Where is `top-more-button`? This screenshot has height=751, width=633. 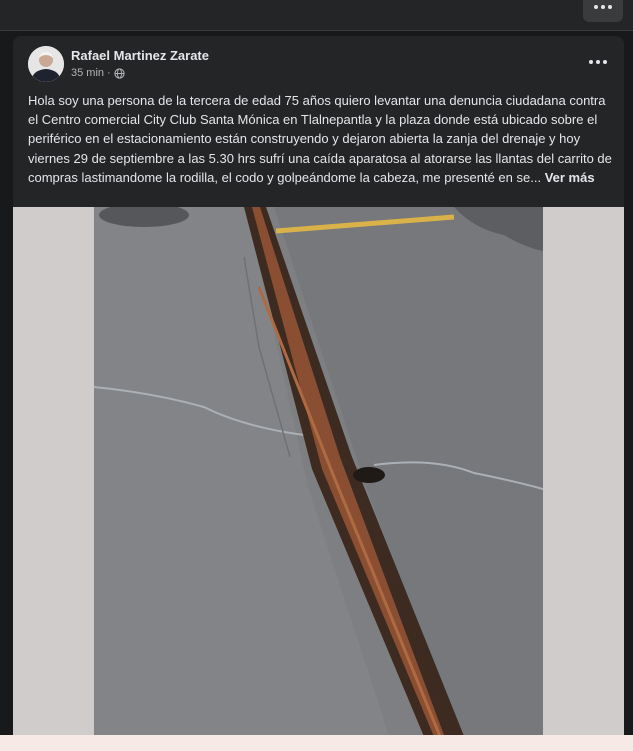
top-more-button is located at coordinates (603, 11).